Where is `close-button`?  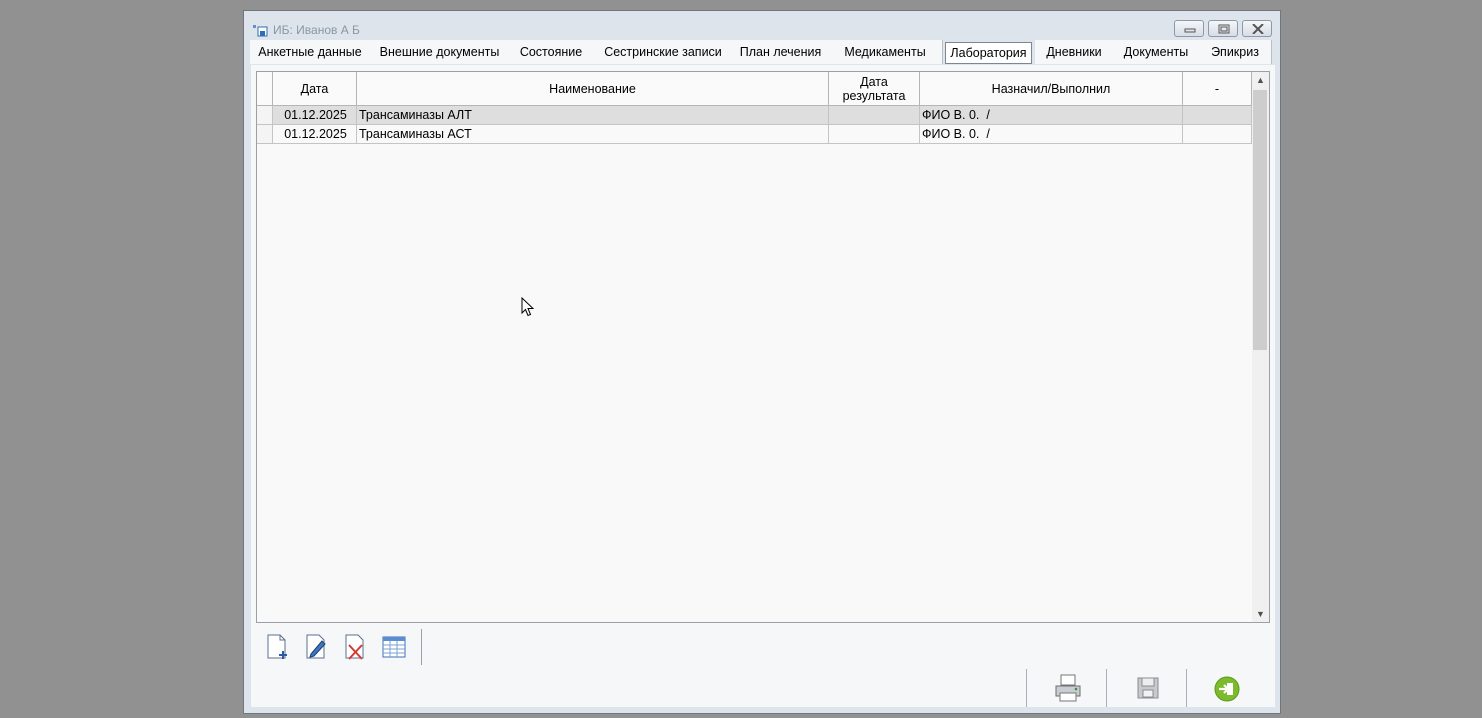
close-button is located at coordinates (1257, 28).